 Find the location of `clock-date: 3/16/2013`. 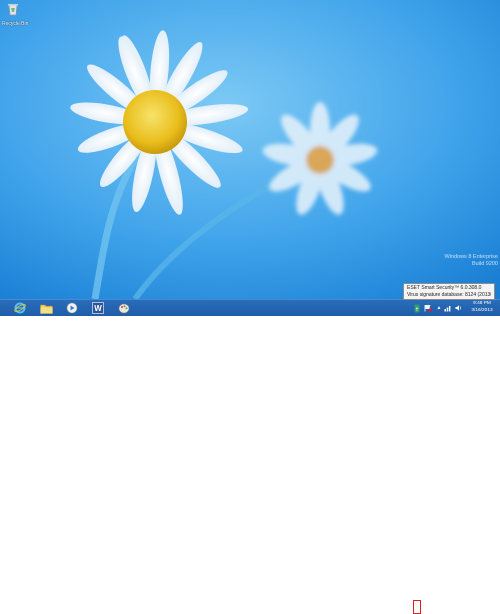

clock-date: 3/16/2013 is located at coordinates (482, 310).